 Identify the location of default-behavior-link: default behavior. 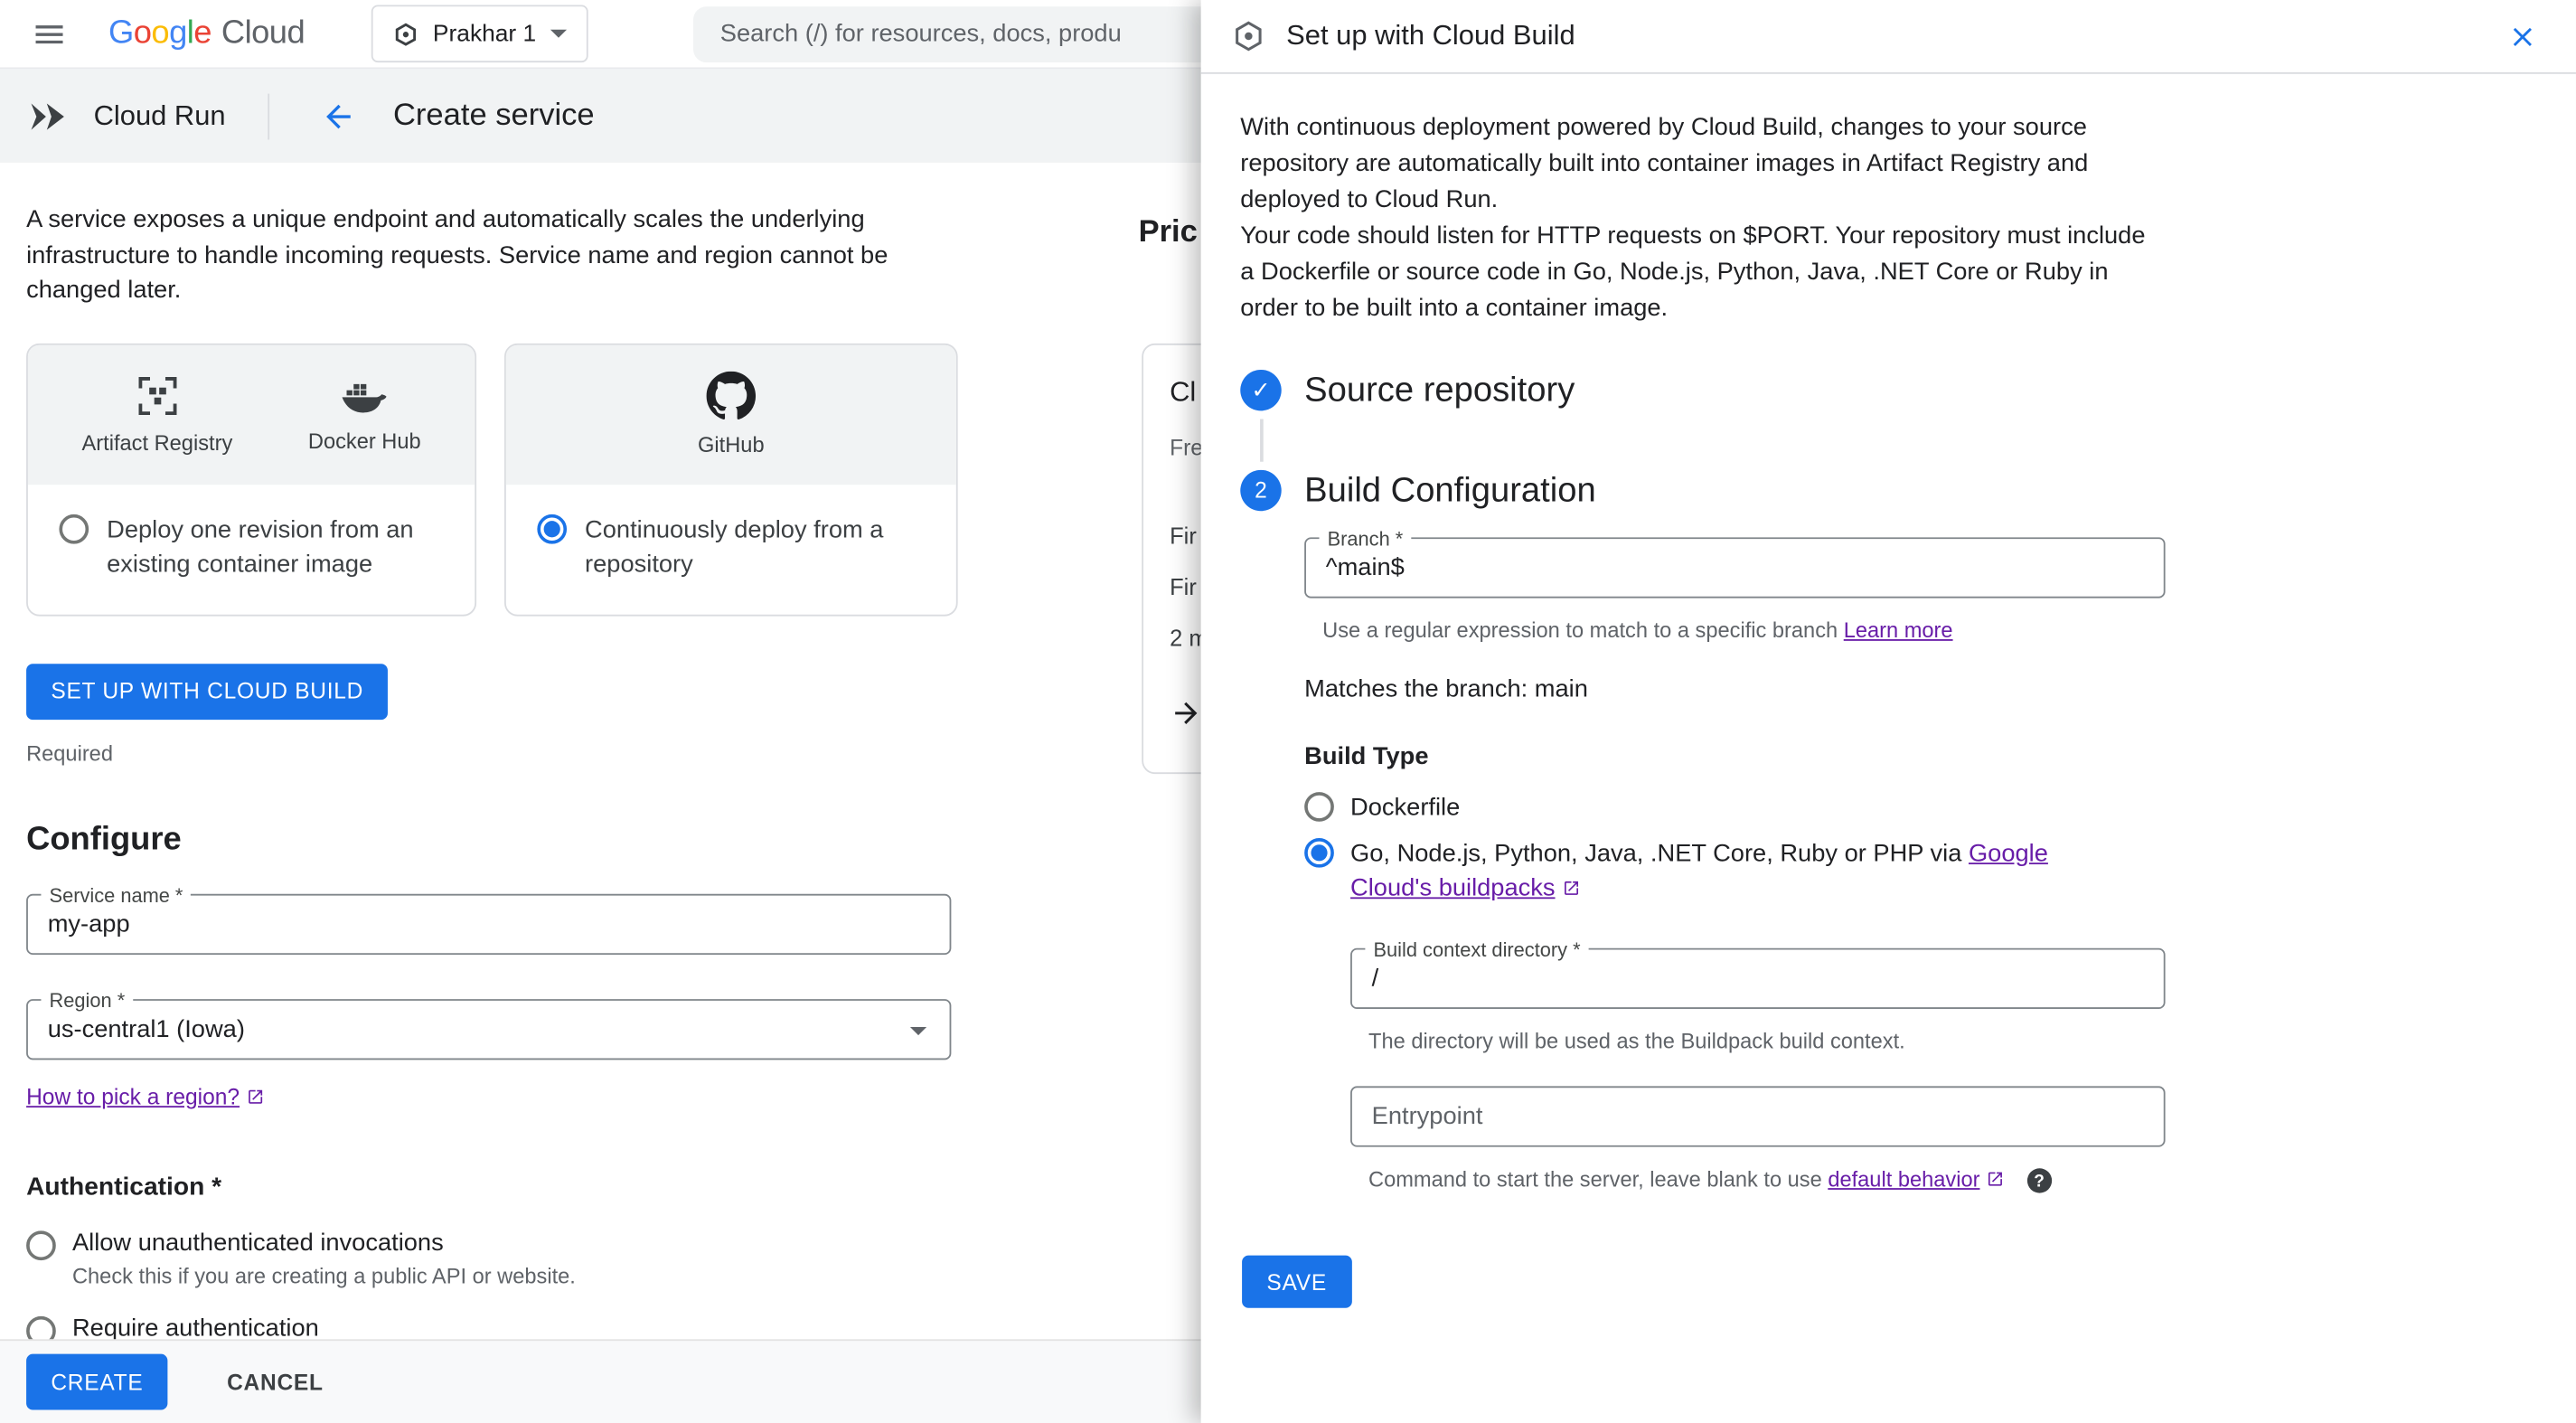
(1903, 1178).